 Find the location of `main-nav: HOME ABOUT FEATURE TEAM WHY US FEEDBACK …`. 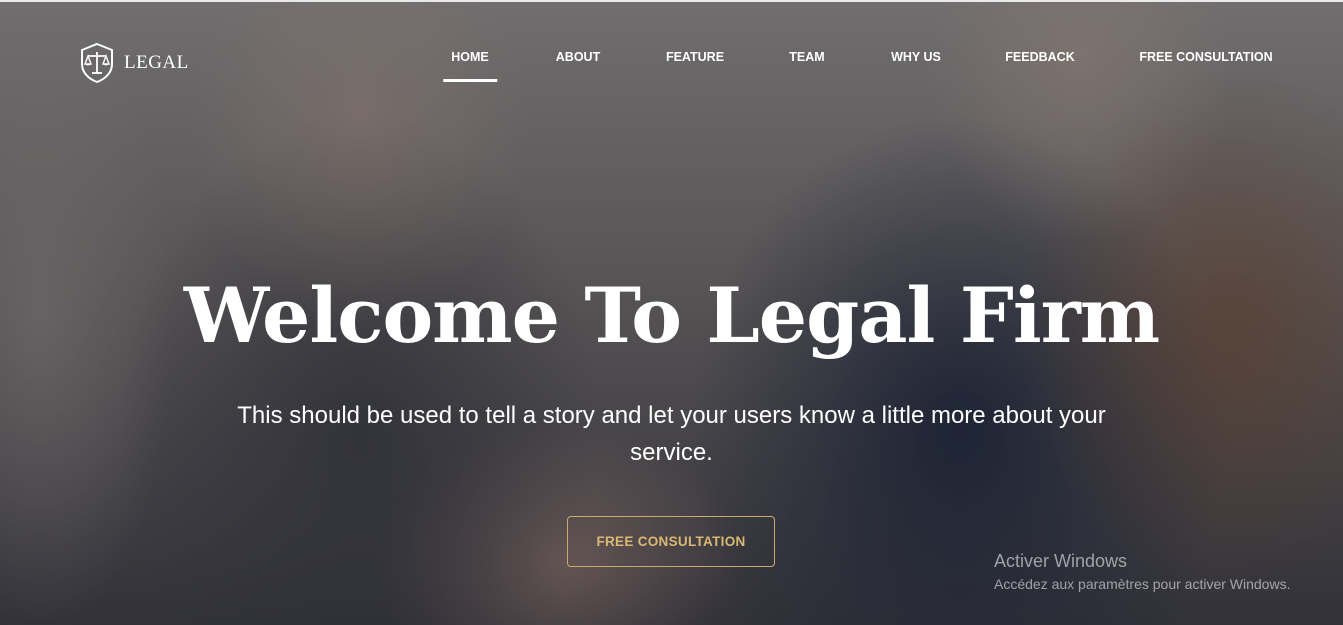

main-nav: HOME ABOUT FEATURE TEAM WHY US FEEDBACK … is located at coordinates (671, 67).